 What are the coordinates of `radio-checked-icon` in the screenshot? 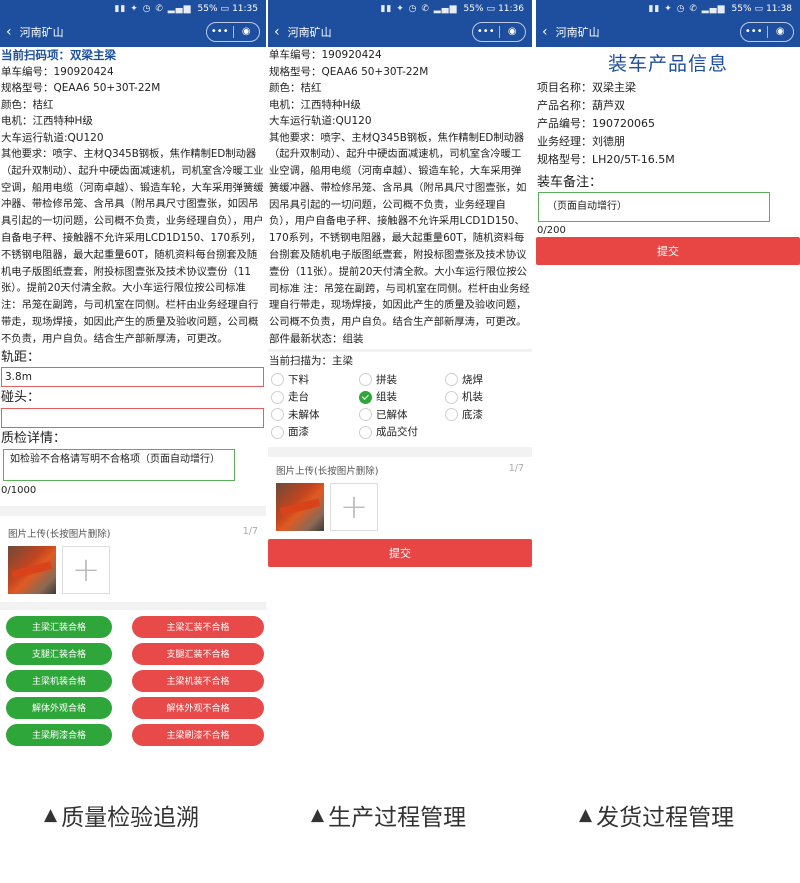 It's located at (365, 397).